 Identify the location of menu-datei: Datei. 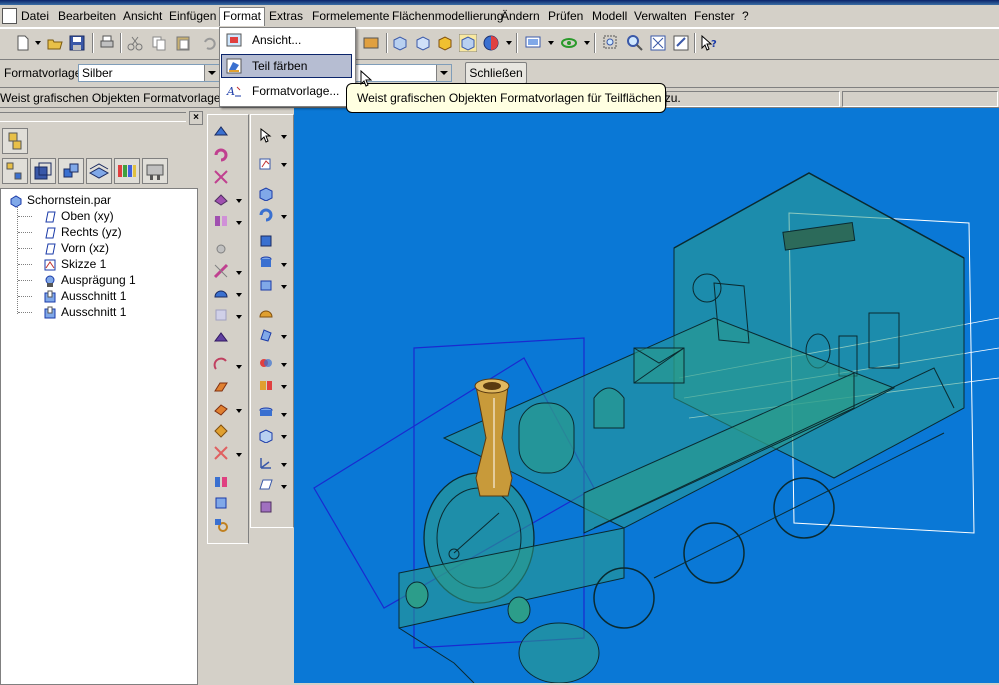
(35, 16).